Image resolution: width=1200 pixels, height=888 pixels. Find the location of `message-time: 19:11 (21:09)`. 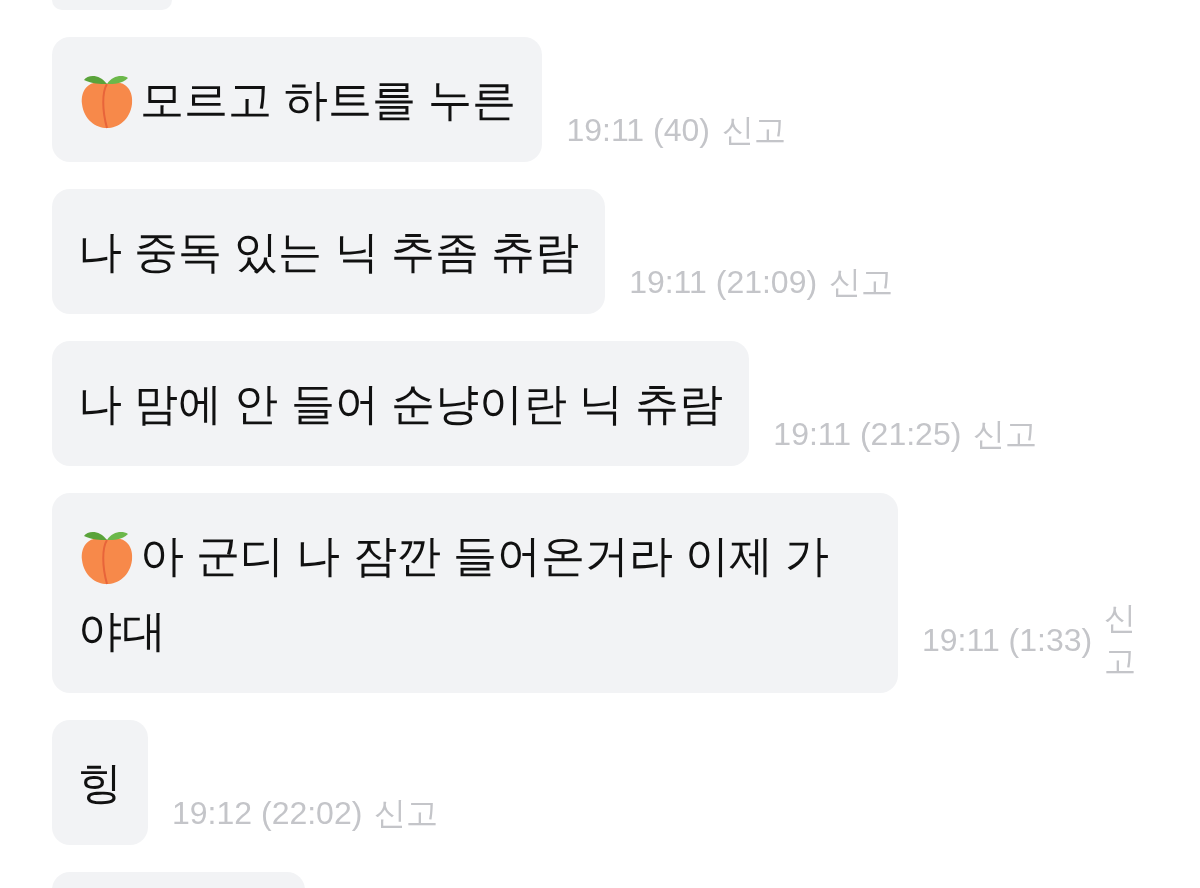

message-time: 19:11 (21:09) is located at coordinates (723, 282).